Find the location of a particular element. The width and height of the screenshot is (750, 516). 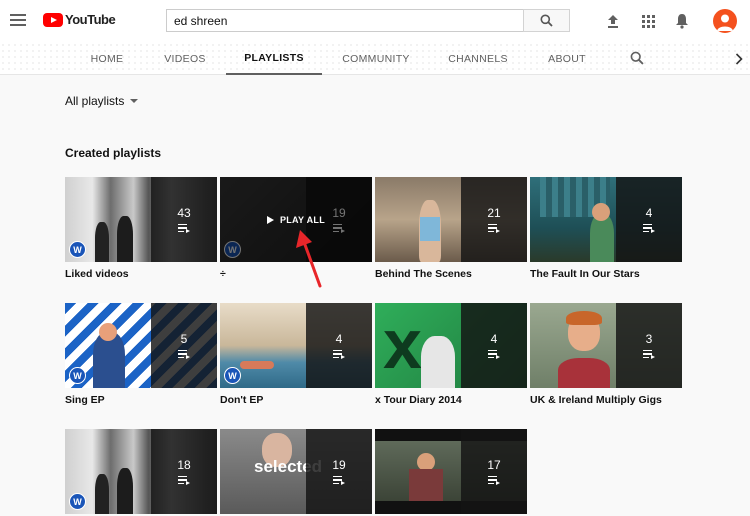

playlist-card: 21 Behind The Scenes is located at coordinates (451, 228).